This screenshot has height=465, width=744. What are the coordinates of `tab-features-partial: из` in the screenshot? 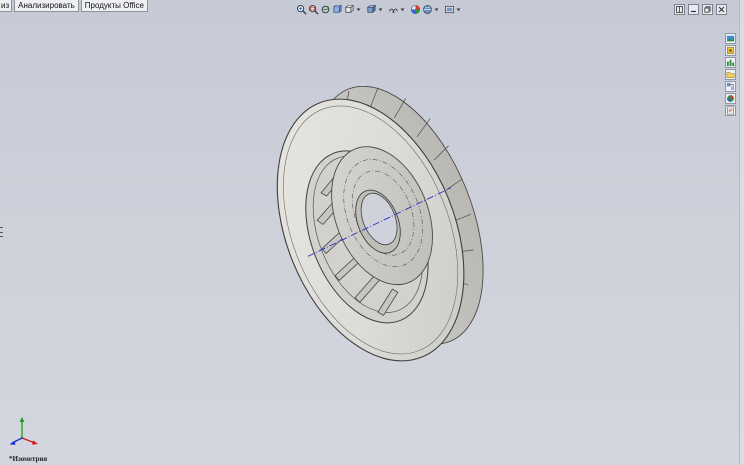 It's located at (6, 6).